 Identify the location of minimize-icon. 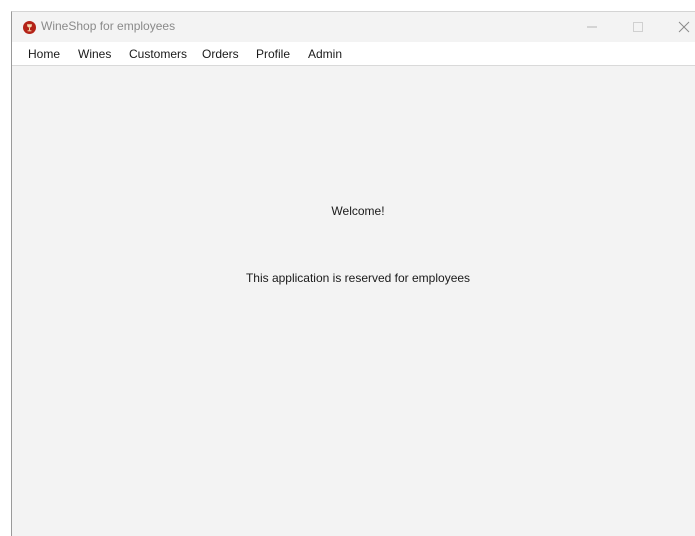
(592, 27).